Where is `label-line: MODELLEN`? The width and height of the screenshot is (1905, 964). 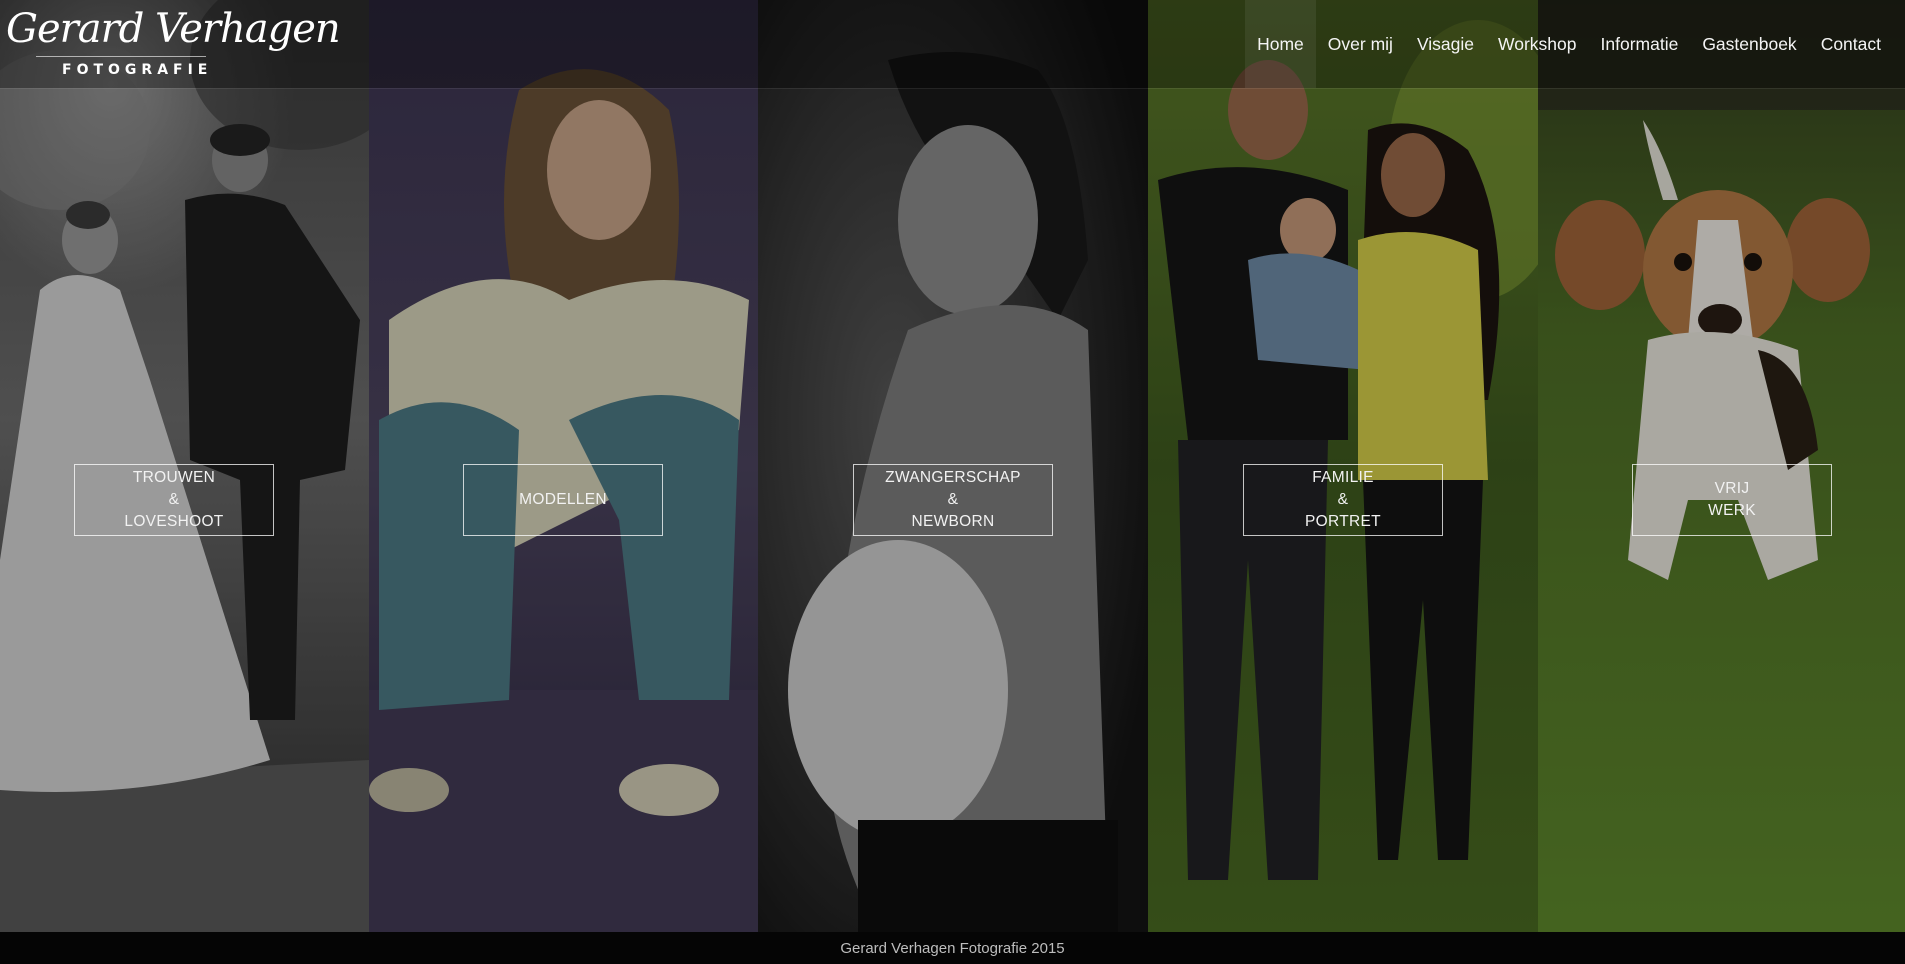
label-line: MODELLEN is located at coordinates (563, 499).